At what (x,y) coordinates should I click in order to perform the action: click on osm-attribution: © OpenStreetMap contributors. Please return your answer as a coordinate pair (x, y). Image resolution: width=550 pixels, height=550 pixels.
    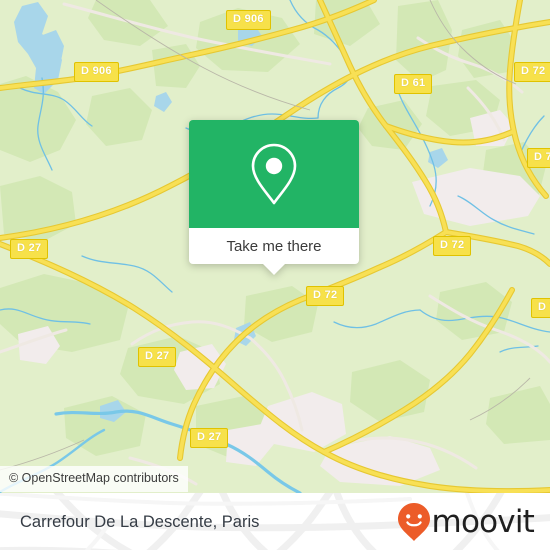
    Looking at the image, I should click on (94, 479).